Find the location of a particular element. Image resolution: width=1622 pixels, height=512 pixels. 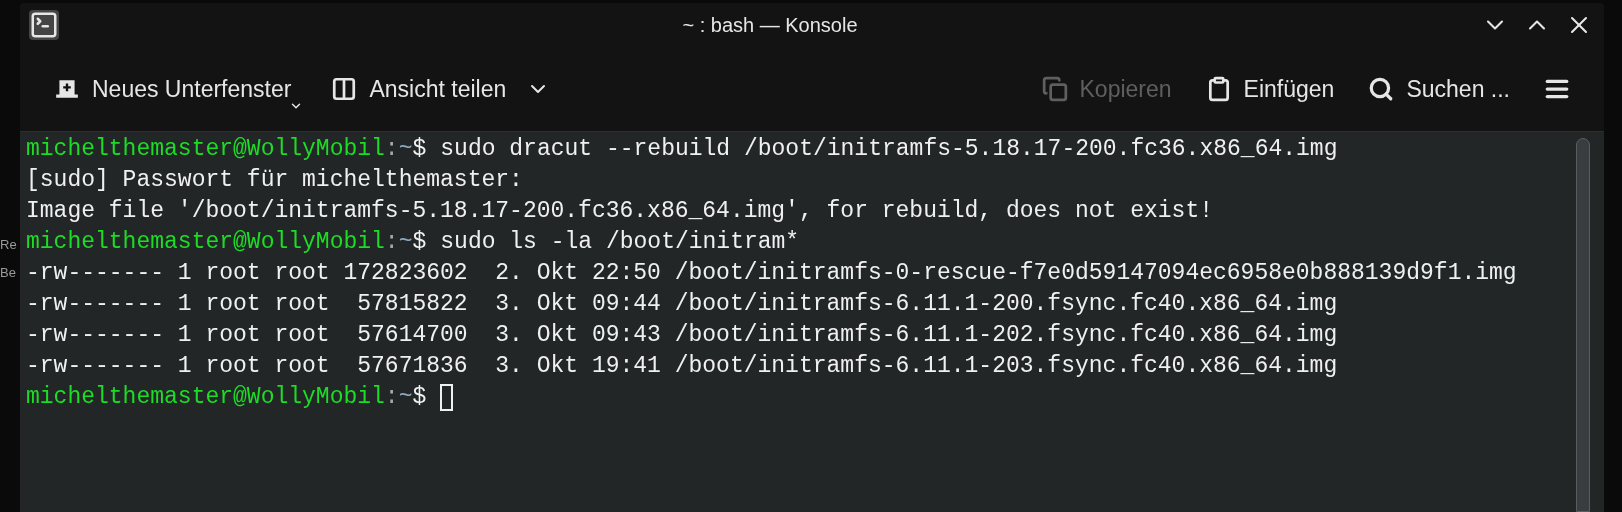

split-view-icon is located at coordinates (344, 89).